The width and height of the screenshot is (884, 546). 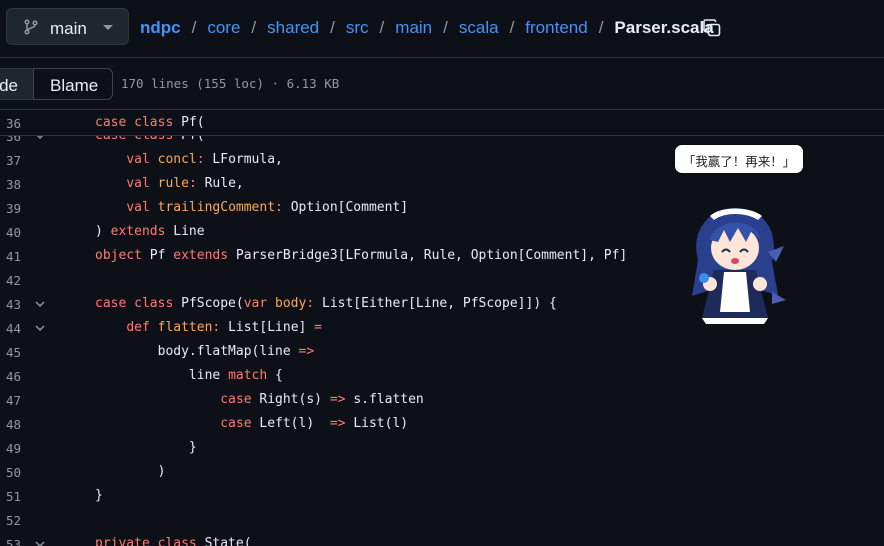 What do you see at coordinates (230, 83) in the screenshot?
I see `file-meta: 170 lines (155 loc) · 6.13 KB` at bounding box center [230, 83].